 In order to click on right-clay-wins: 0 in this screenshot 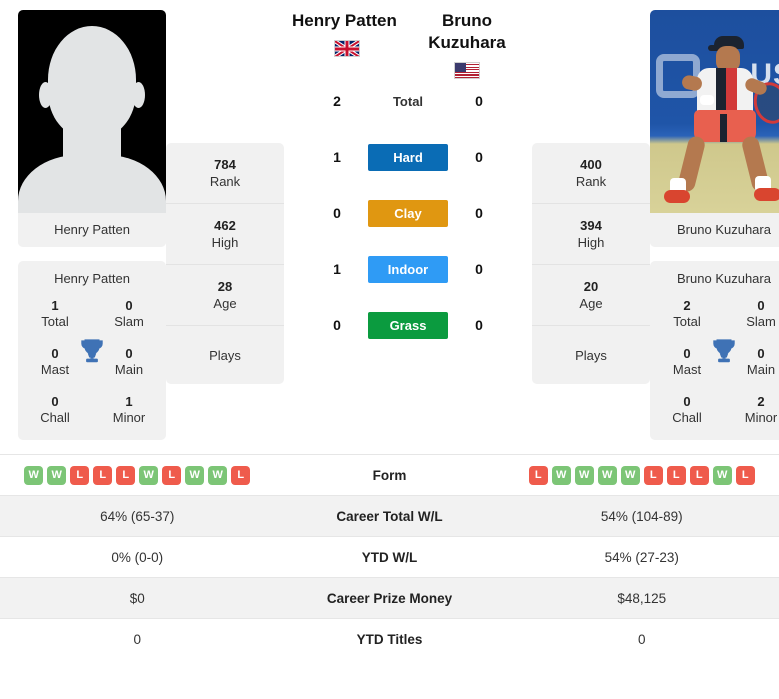, I will do `click(479, 213)`.